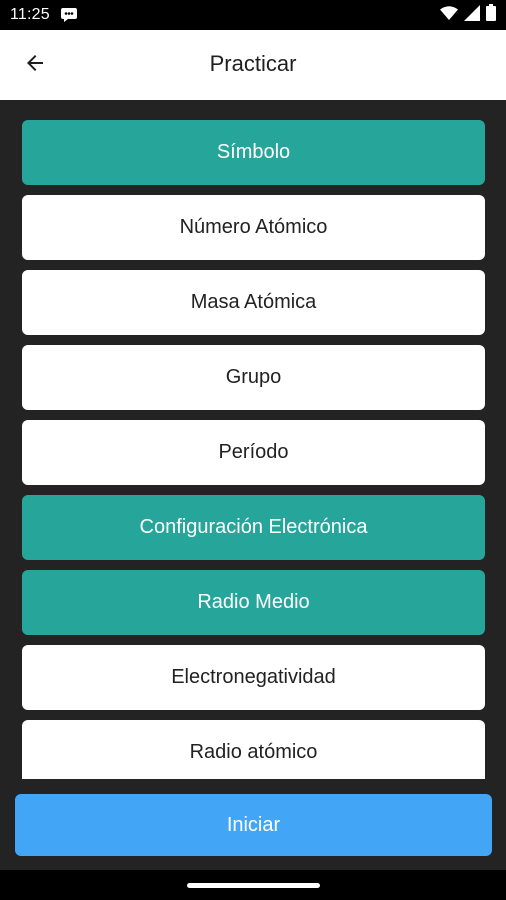  I want to click on option-grupo: Grupo, so click(253, 377).